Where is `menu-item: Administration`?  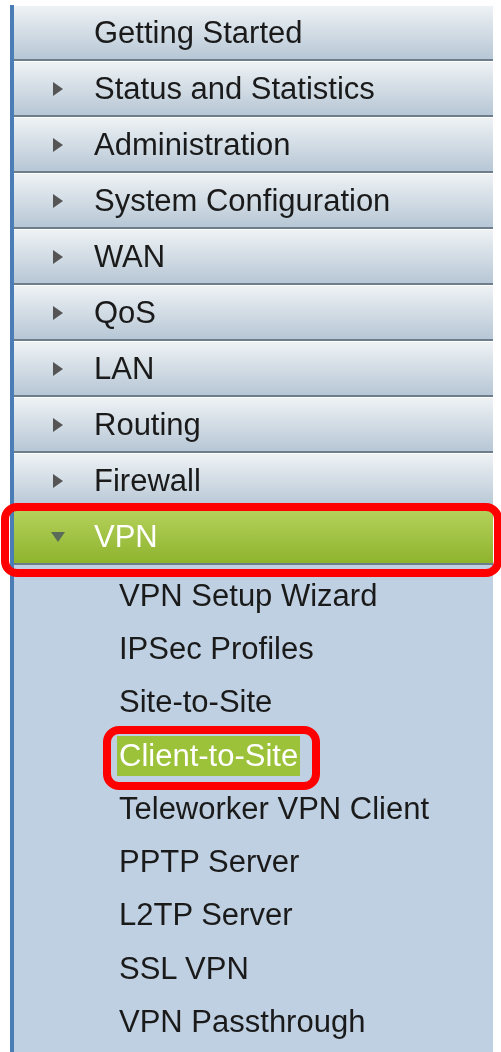
menu-item: Administration is located at coordinates (253, 145).